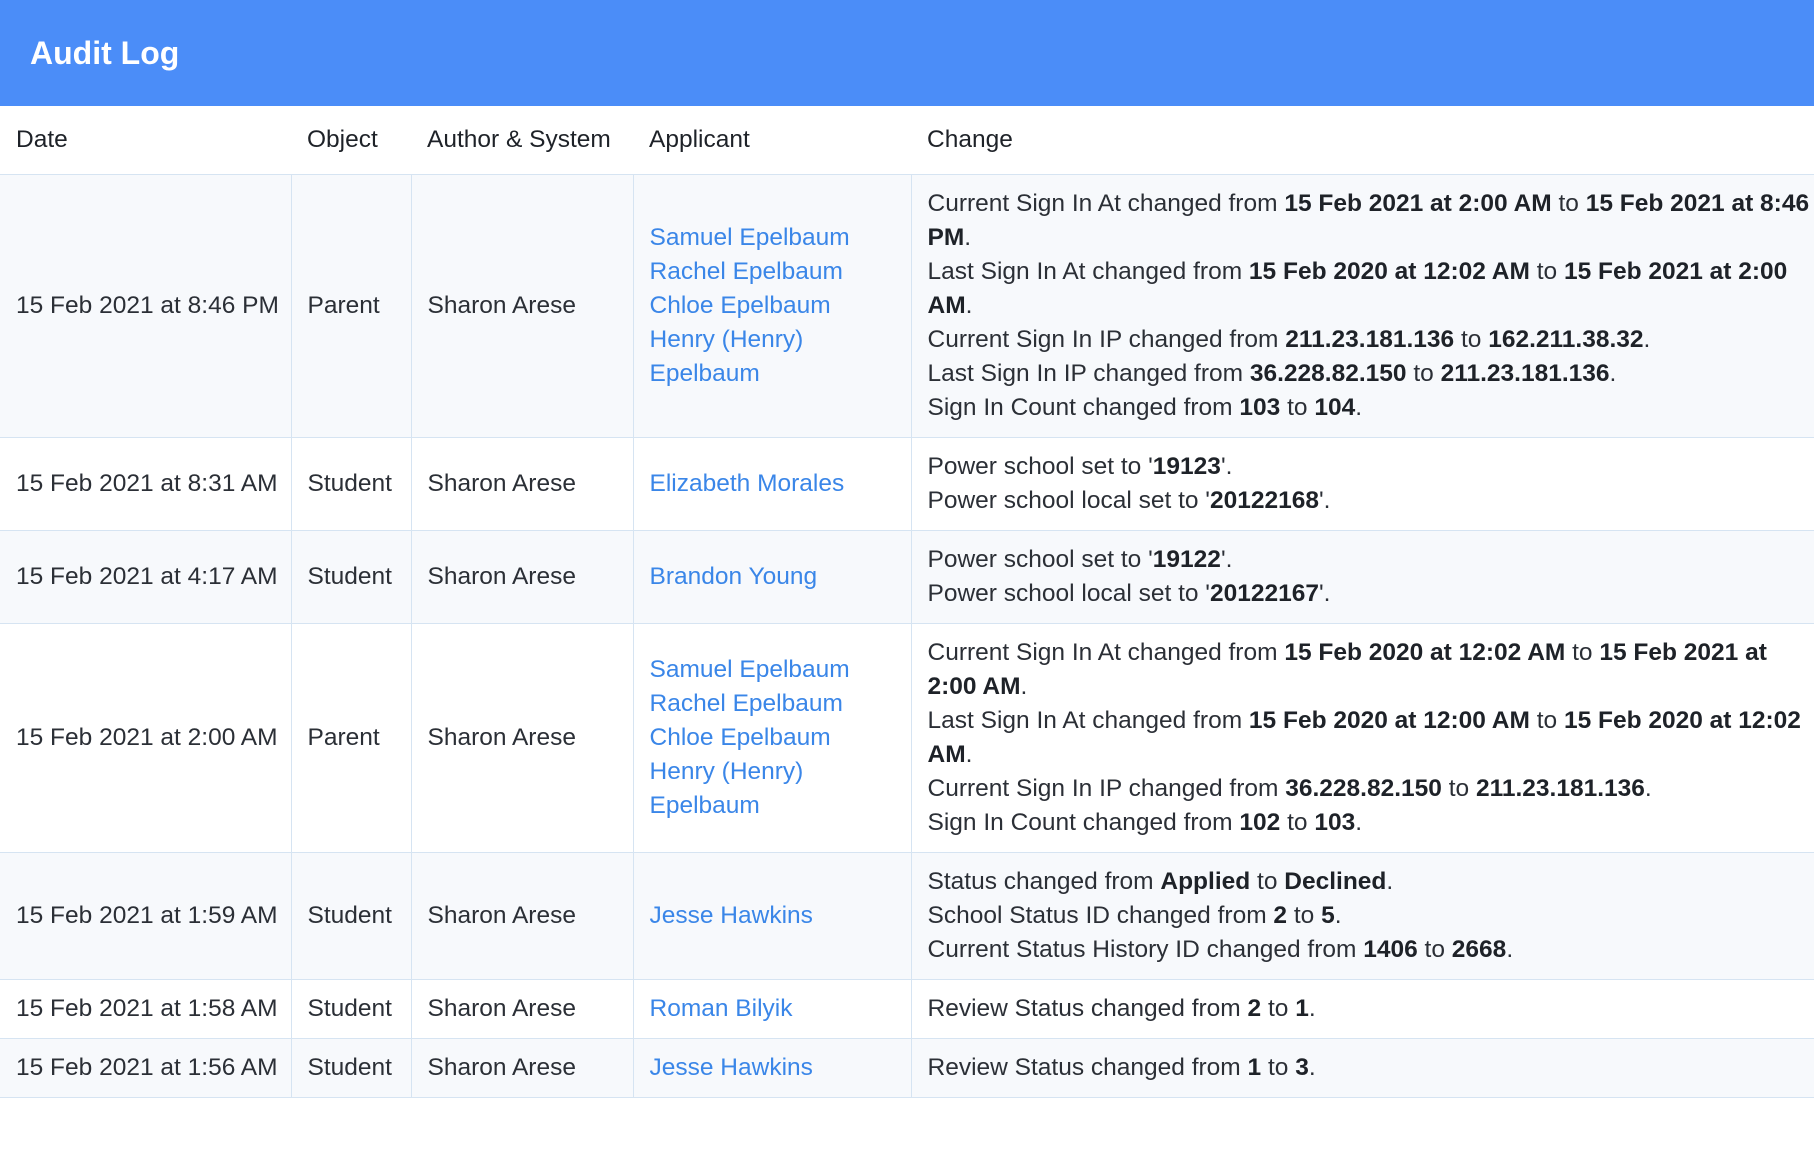 The height and width of the screenshot is (1152, 1814). What do you see at coordinates (1264, 500) in the screenshot?
I see `change-value: 20122168` at bounding box center [1264, 500].